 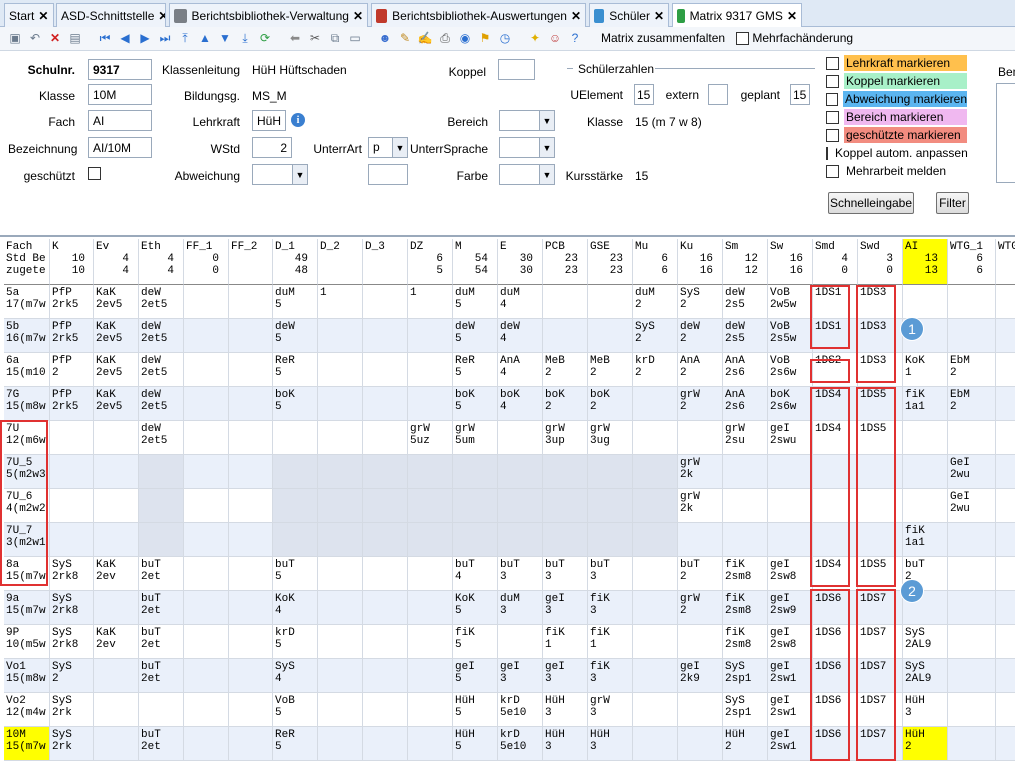 I want to click on matrix-cell: geI 3, so click(x=565, y=676).